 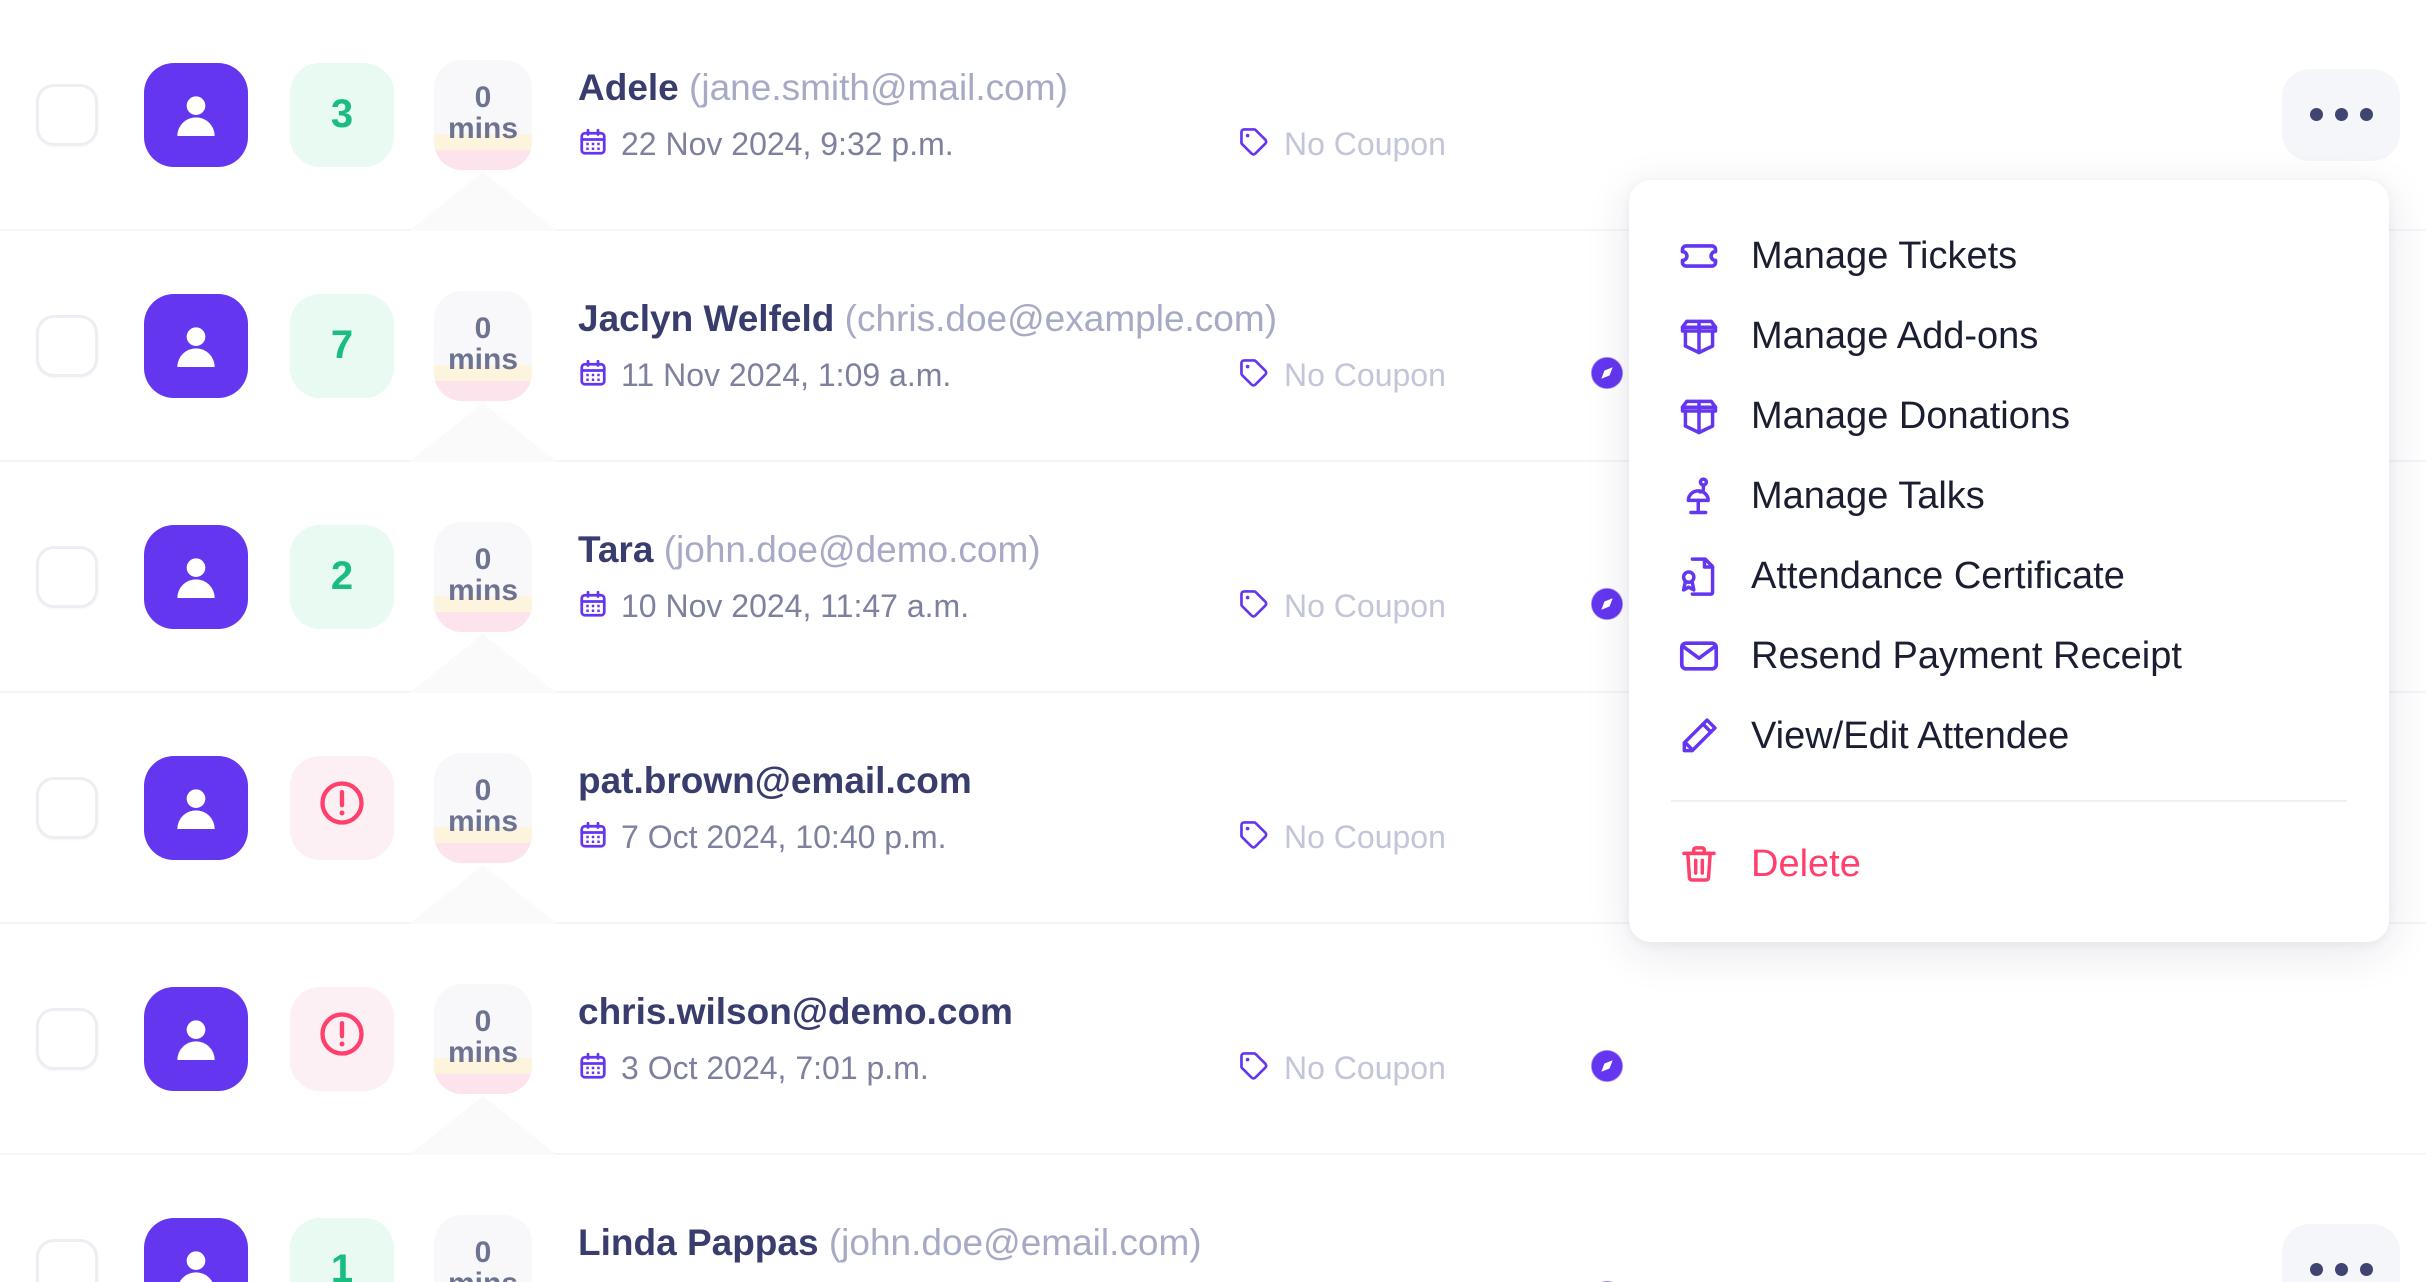 I want to click on menu-item-resend-payment-receipt: Resend Payment Receipt, so click(x=2009, y=656).